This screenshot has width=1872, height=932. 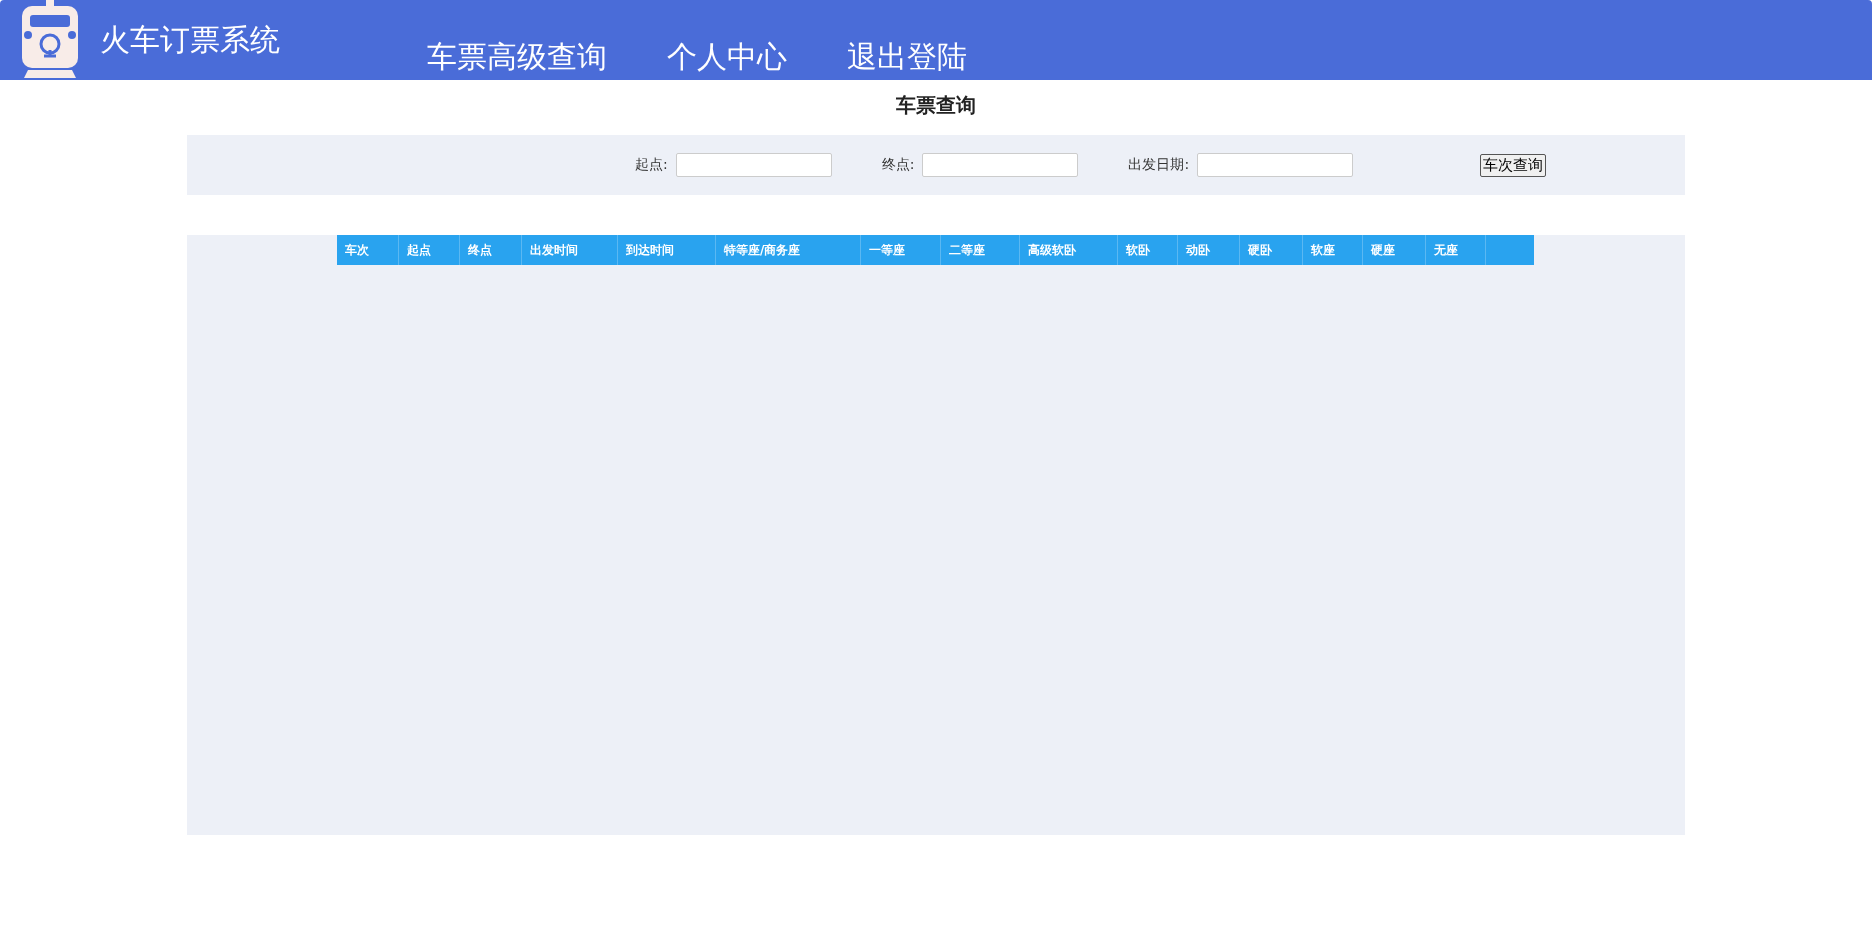 I want to click on column-header: 硬座, so click(x=1394, y=250).